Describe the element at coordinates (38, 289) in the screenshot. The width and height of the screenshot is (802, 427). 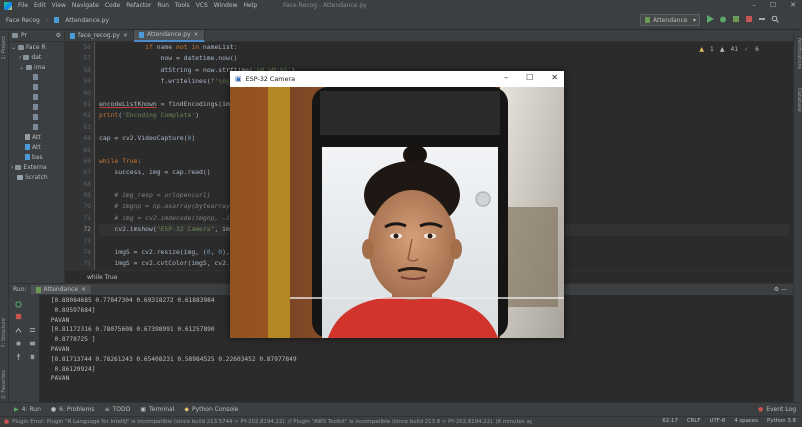
I see `python-run-icon` at that location.